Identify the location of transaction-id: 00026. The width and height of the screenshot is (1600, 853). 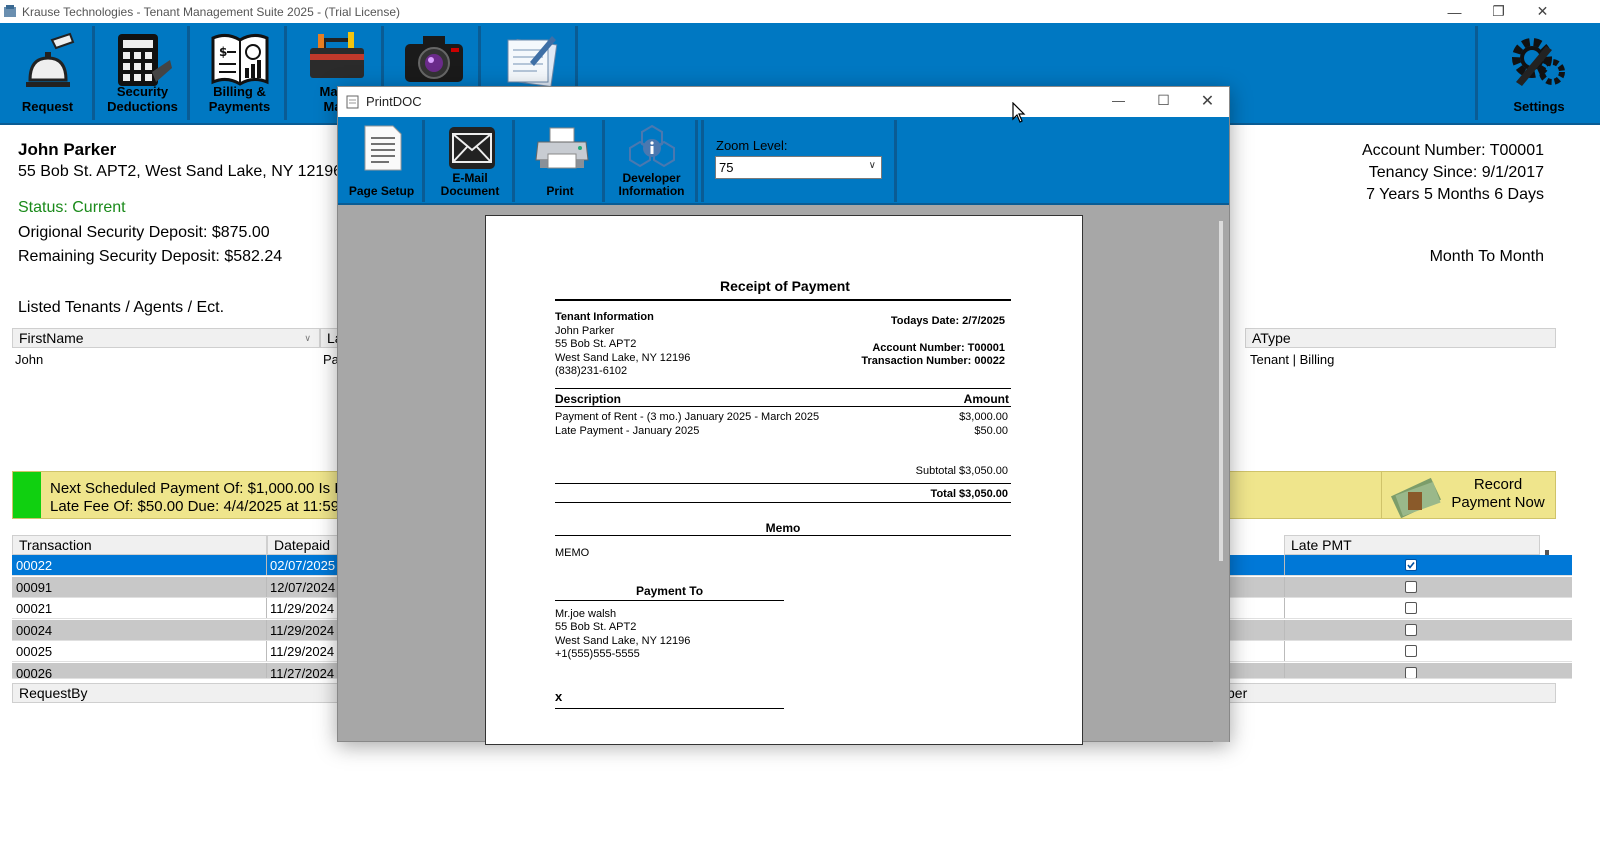
(34, 672).